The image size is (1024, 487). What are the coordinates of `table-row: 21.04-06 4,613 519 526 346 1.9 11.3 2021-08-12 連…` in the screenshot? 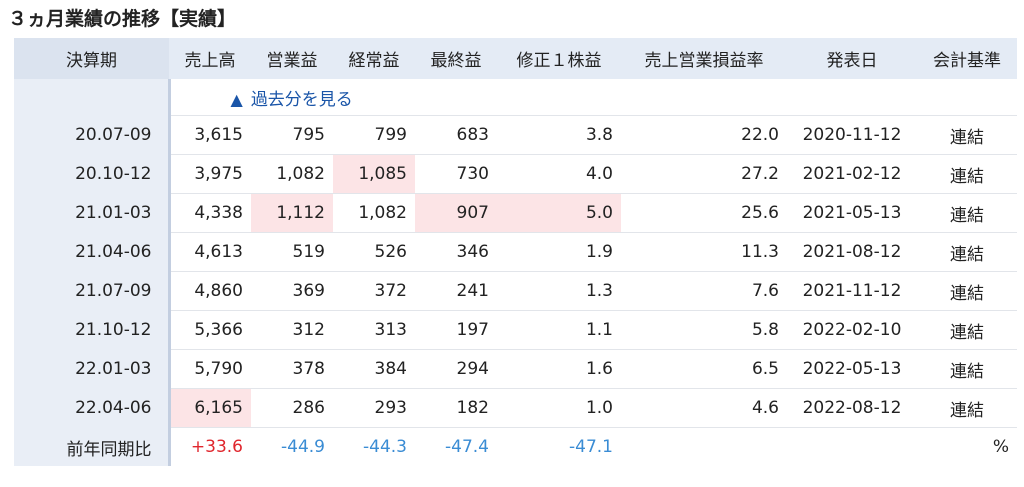 It's located at (515, 252).